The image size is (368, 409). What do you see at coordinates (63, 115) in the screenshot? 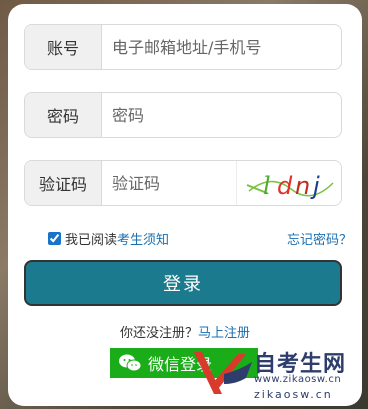
I see `password-label: 密码` at bounding box center [63, 115].